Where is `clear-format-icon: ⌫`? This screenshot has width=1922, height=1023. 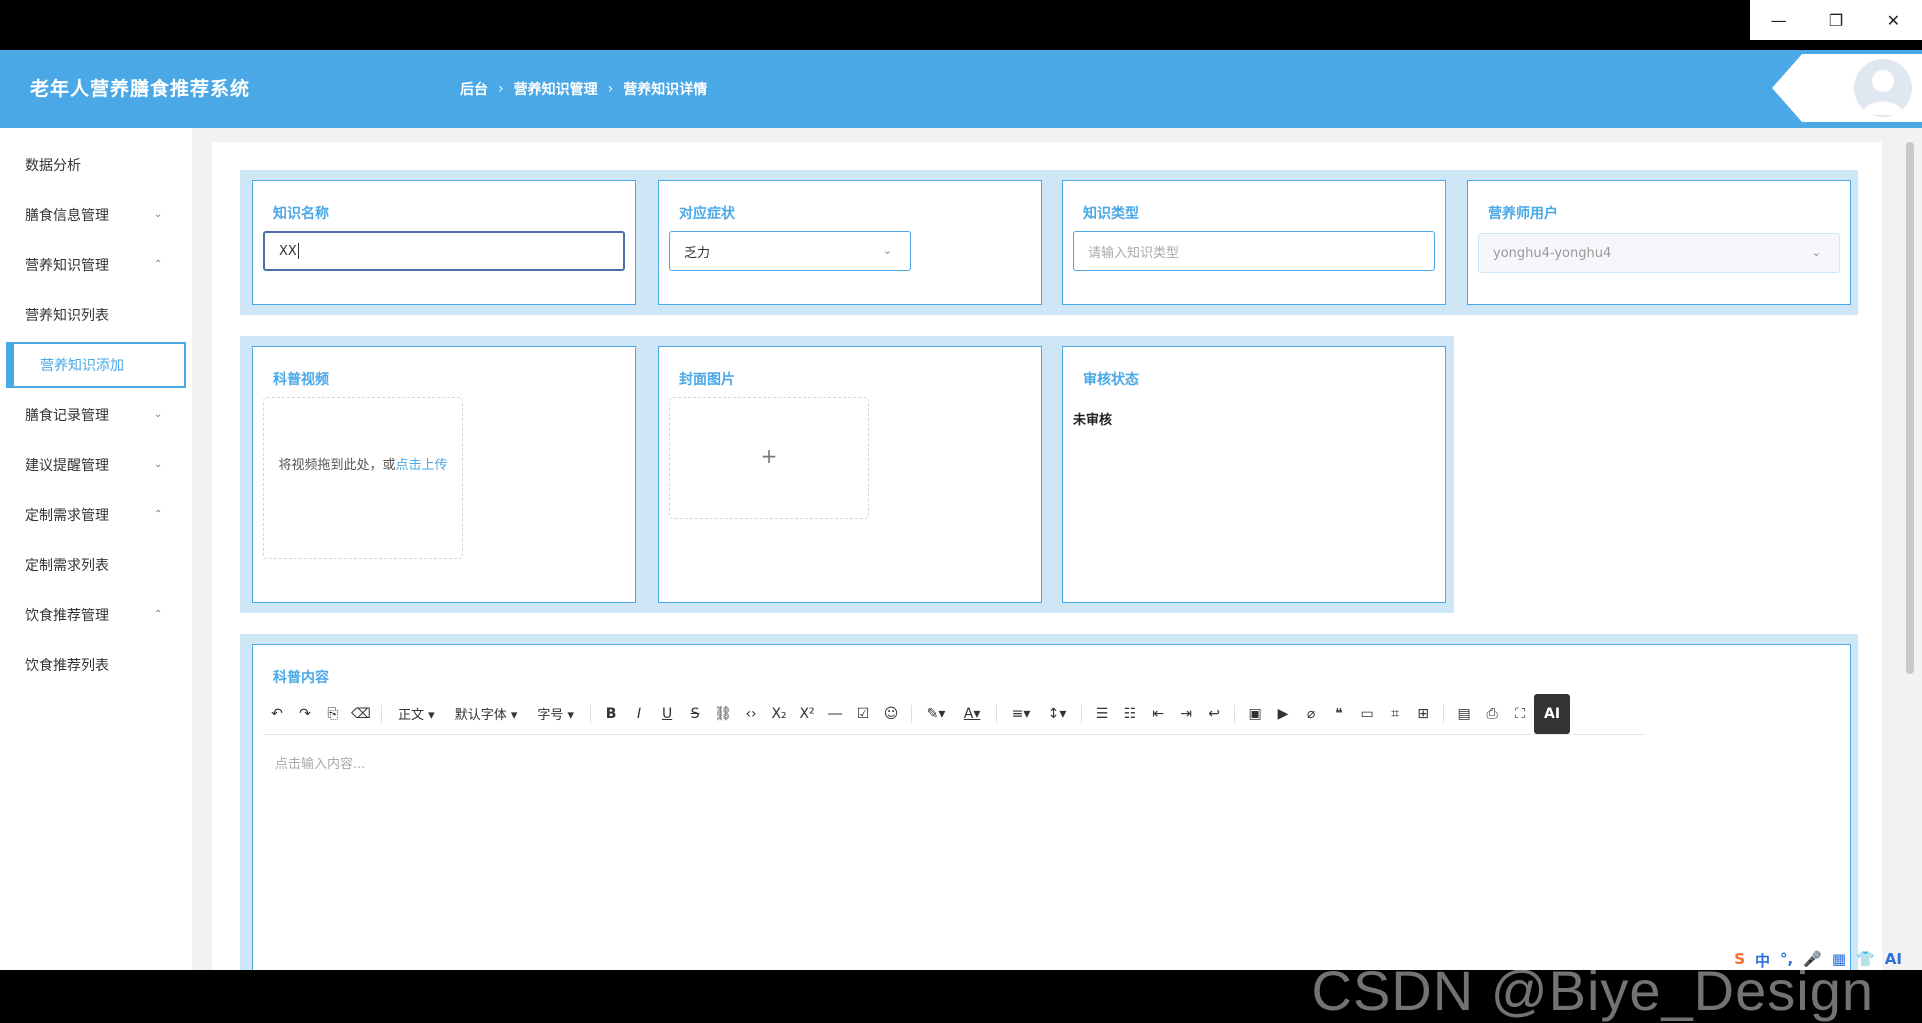
clear-format-icon: ⌫ is located at coordinates (361, 714).